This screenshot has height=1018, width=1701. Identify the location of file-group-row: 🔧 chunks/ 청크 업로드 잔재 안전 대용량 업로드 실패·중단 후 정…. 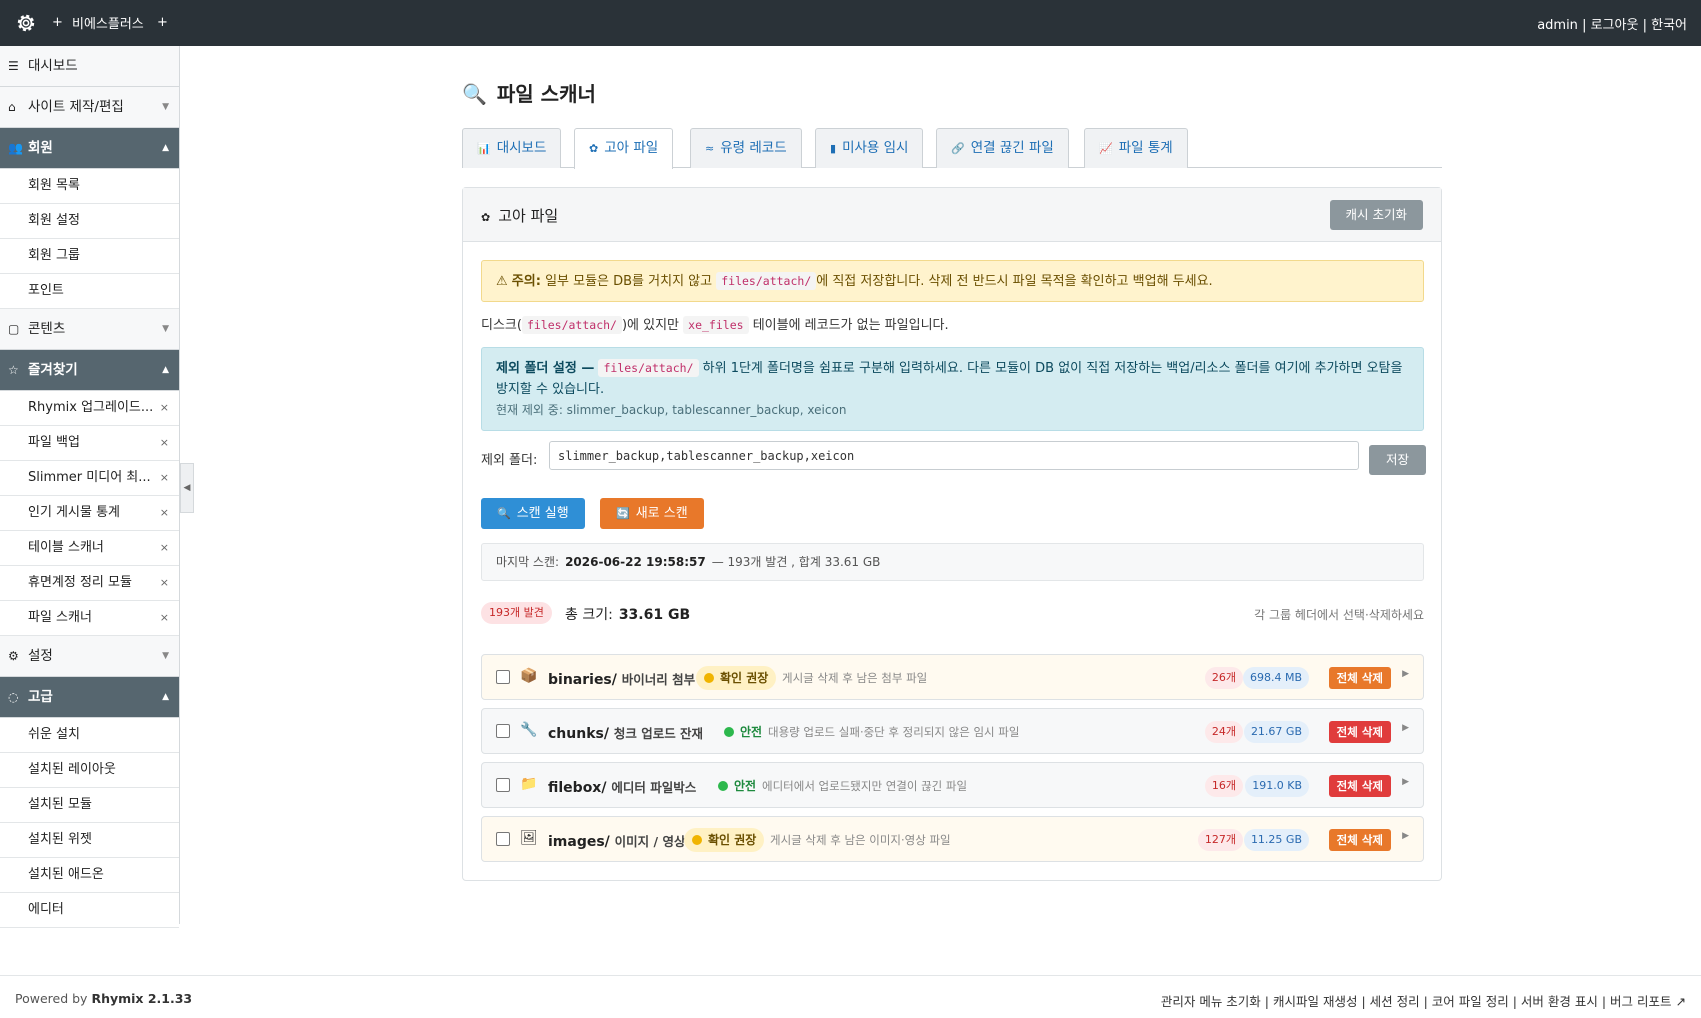
(952, 731).